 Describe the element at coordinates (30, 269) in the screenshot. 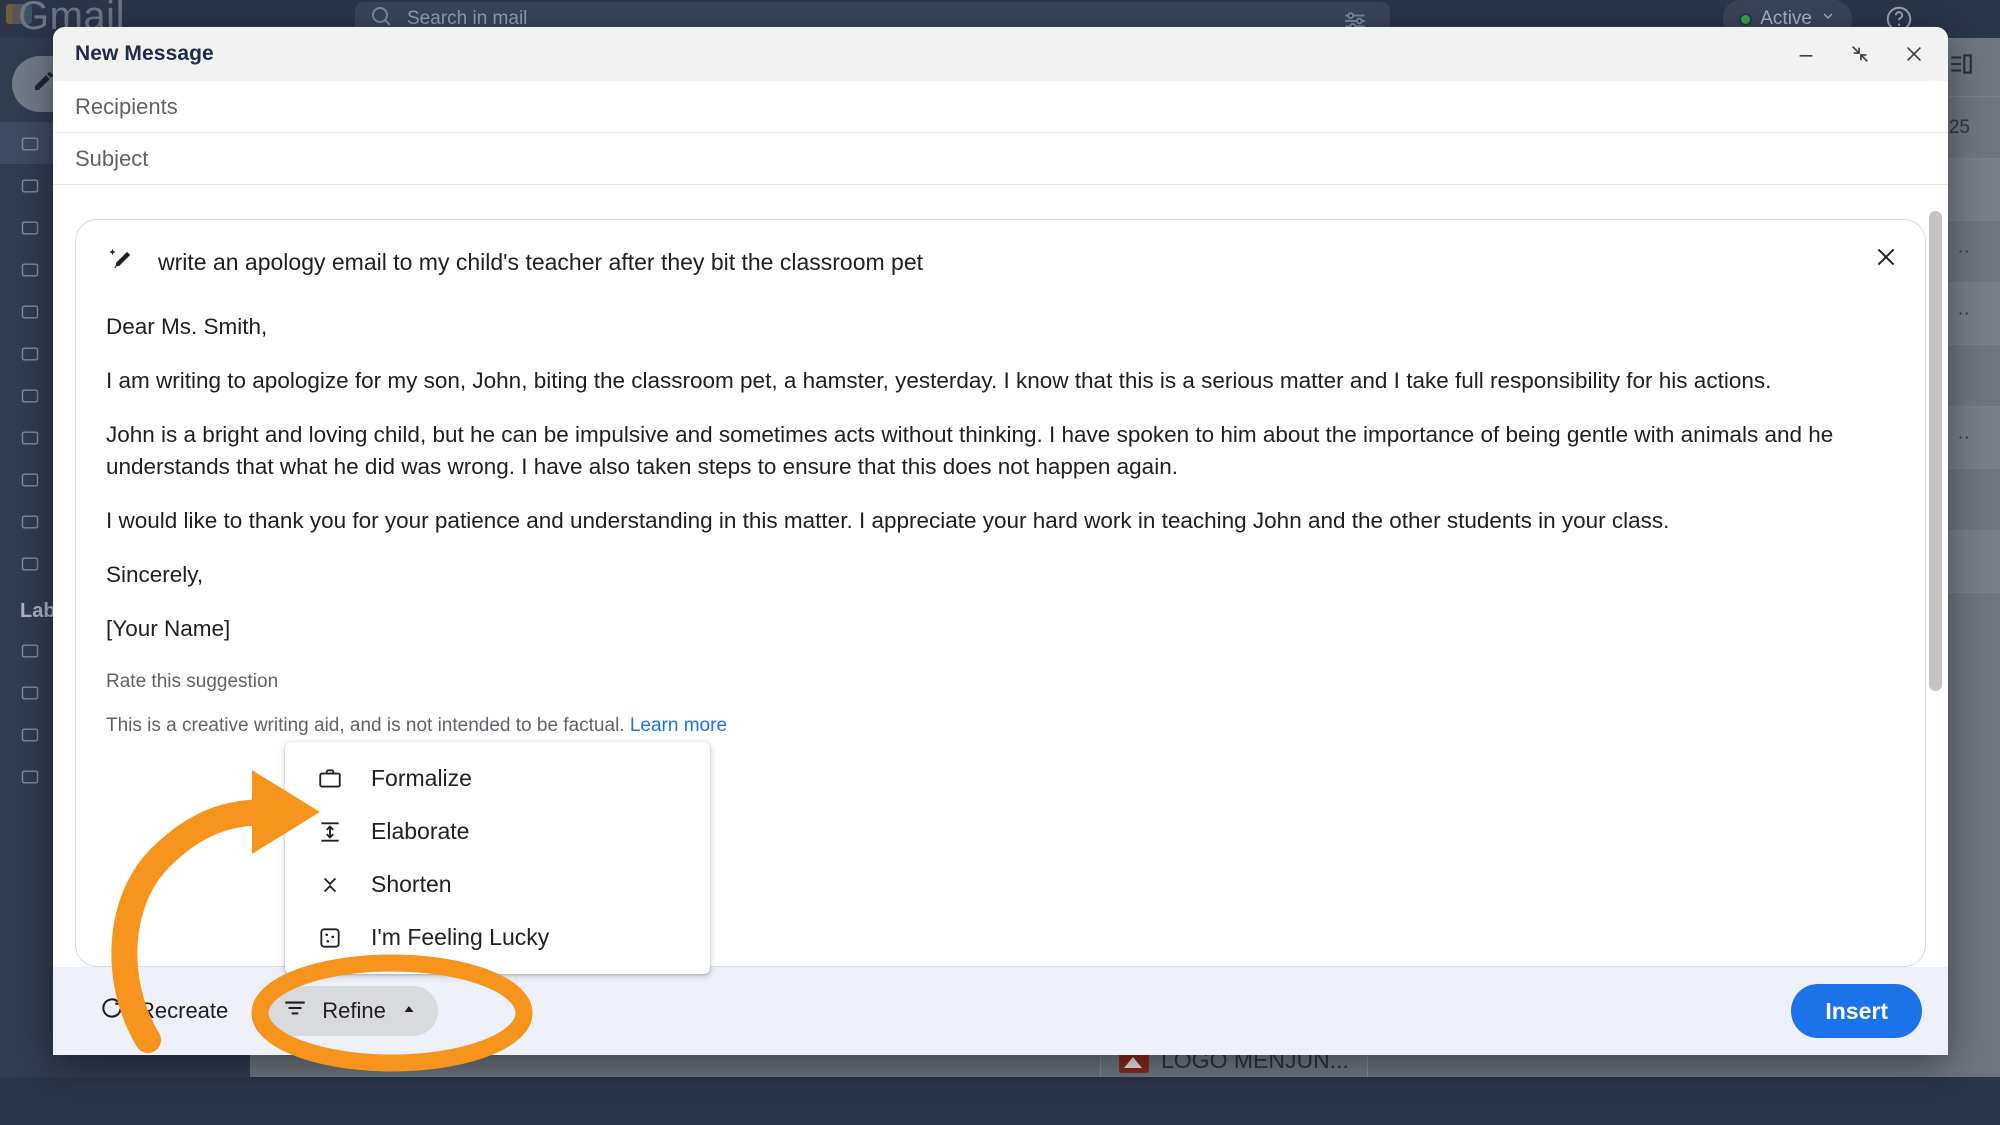

I see `draft-icon` at that location.